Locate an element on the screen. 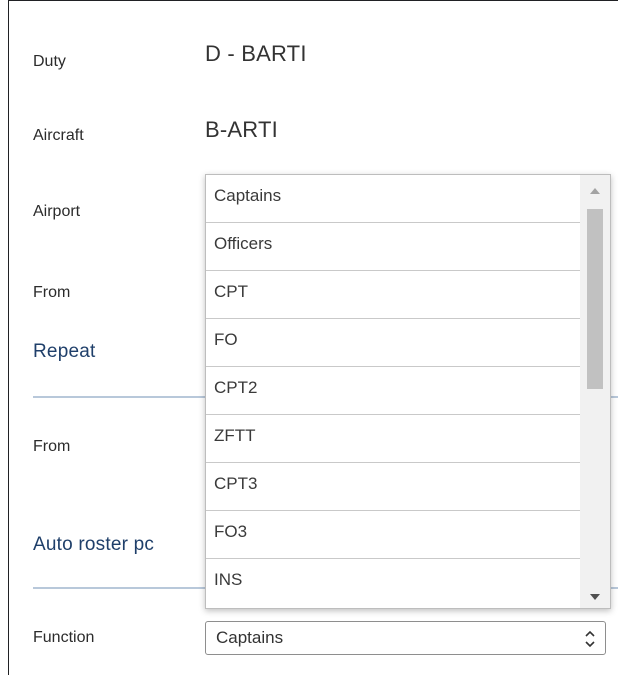 The height and width of the screenshot is (675, 618). repeat-from-label: From is located at coordinates (52, 446).